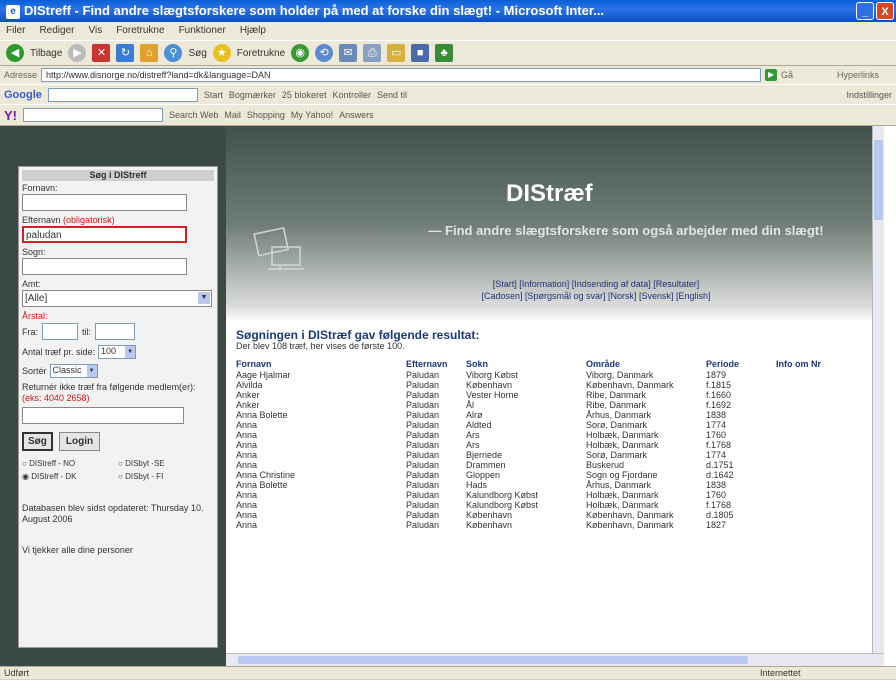  I want to click on radio-disbyt-se: ○ DISbyt -SE, so click(166, 463).